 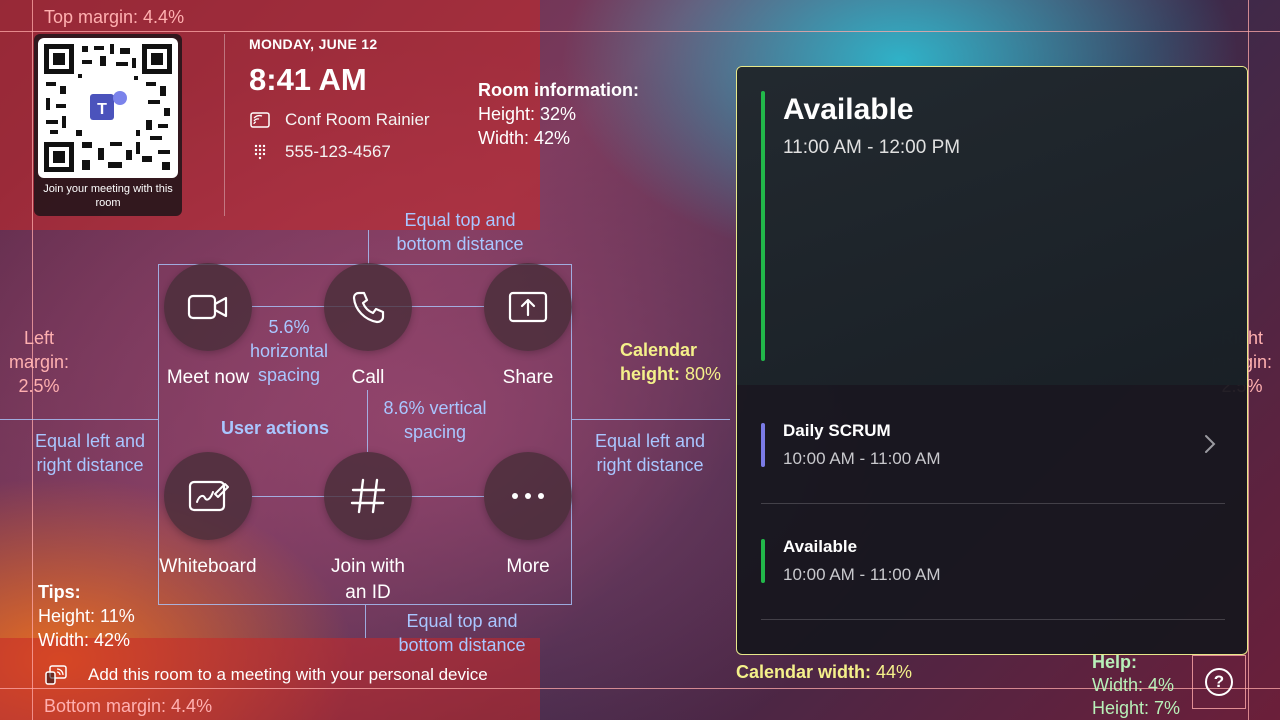 What do you see at coordinates (528, 566) in the screenshot?
I see `more-label: More` at bounding box center [528, 566].